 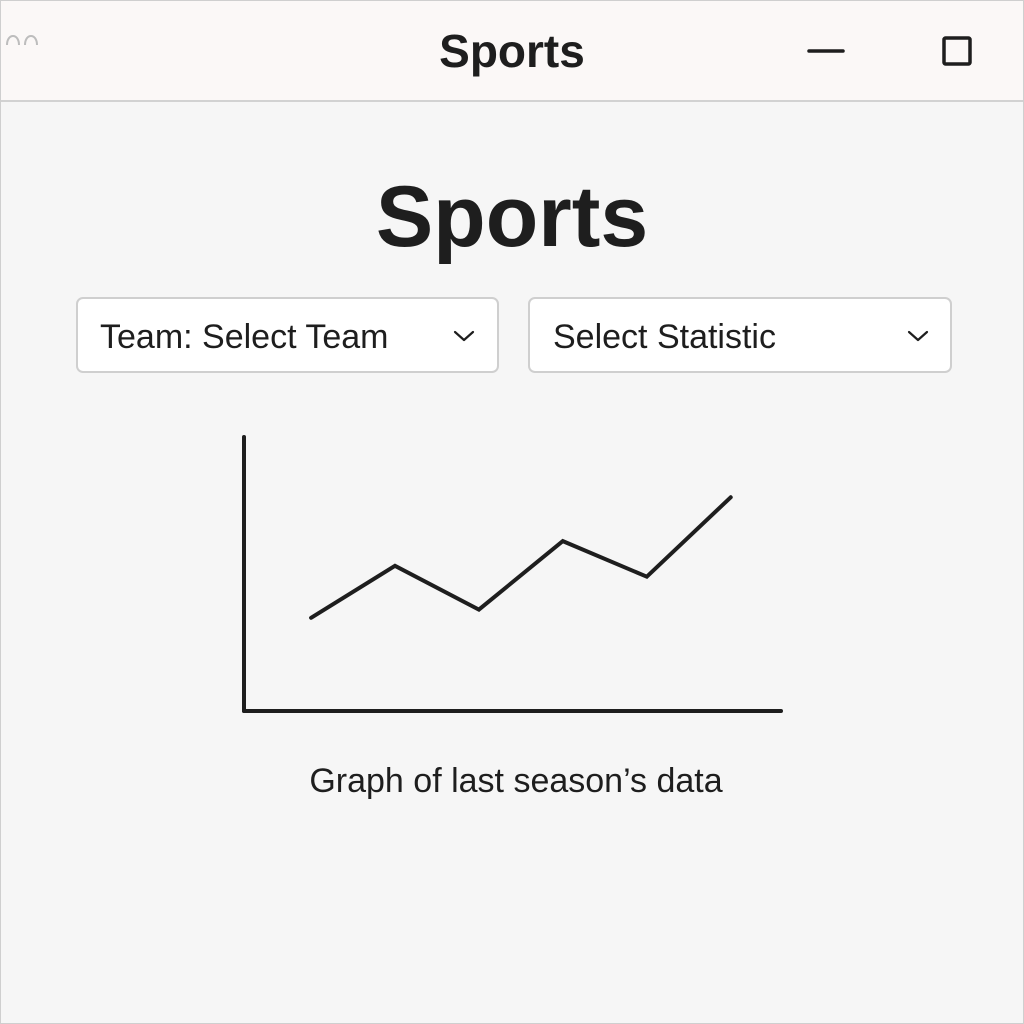 I want to click on statistic-select: Select Statistic, so click(x=740, y=335).